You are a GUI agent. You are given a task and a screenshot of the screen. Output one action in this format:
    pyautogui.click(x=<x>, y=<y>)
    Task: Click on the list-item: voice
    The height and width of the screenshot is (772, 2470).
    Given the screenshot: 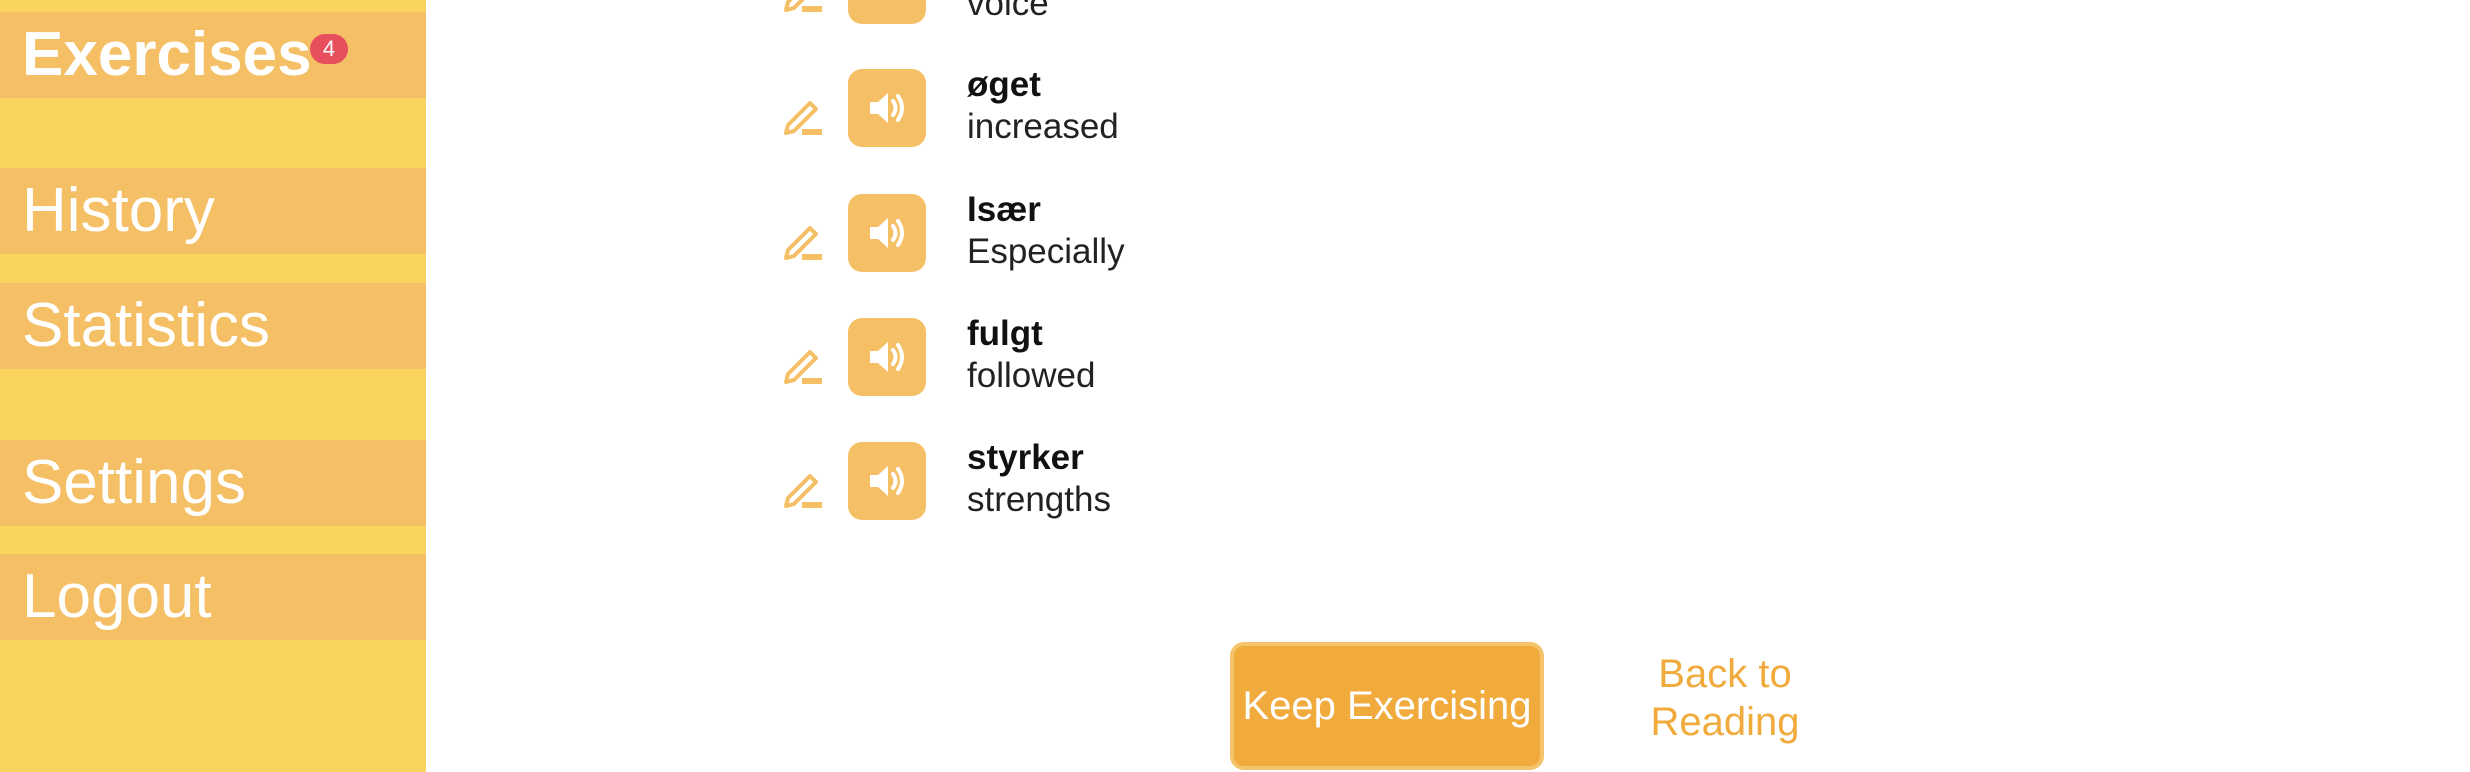 What is the action you would take?
    pyautogui.click(x=1130, y=18)
    